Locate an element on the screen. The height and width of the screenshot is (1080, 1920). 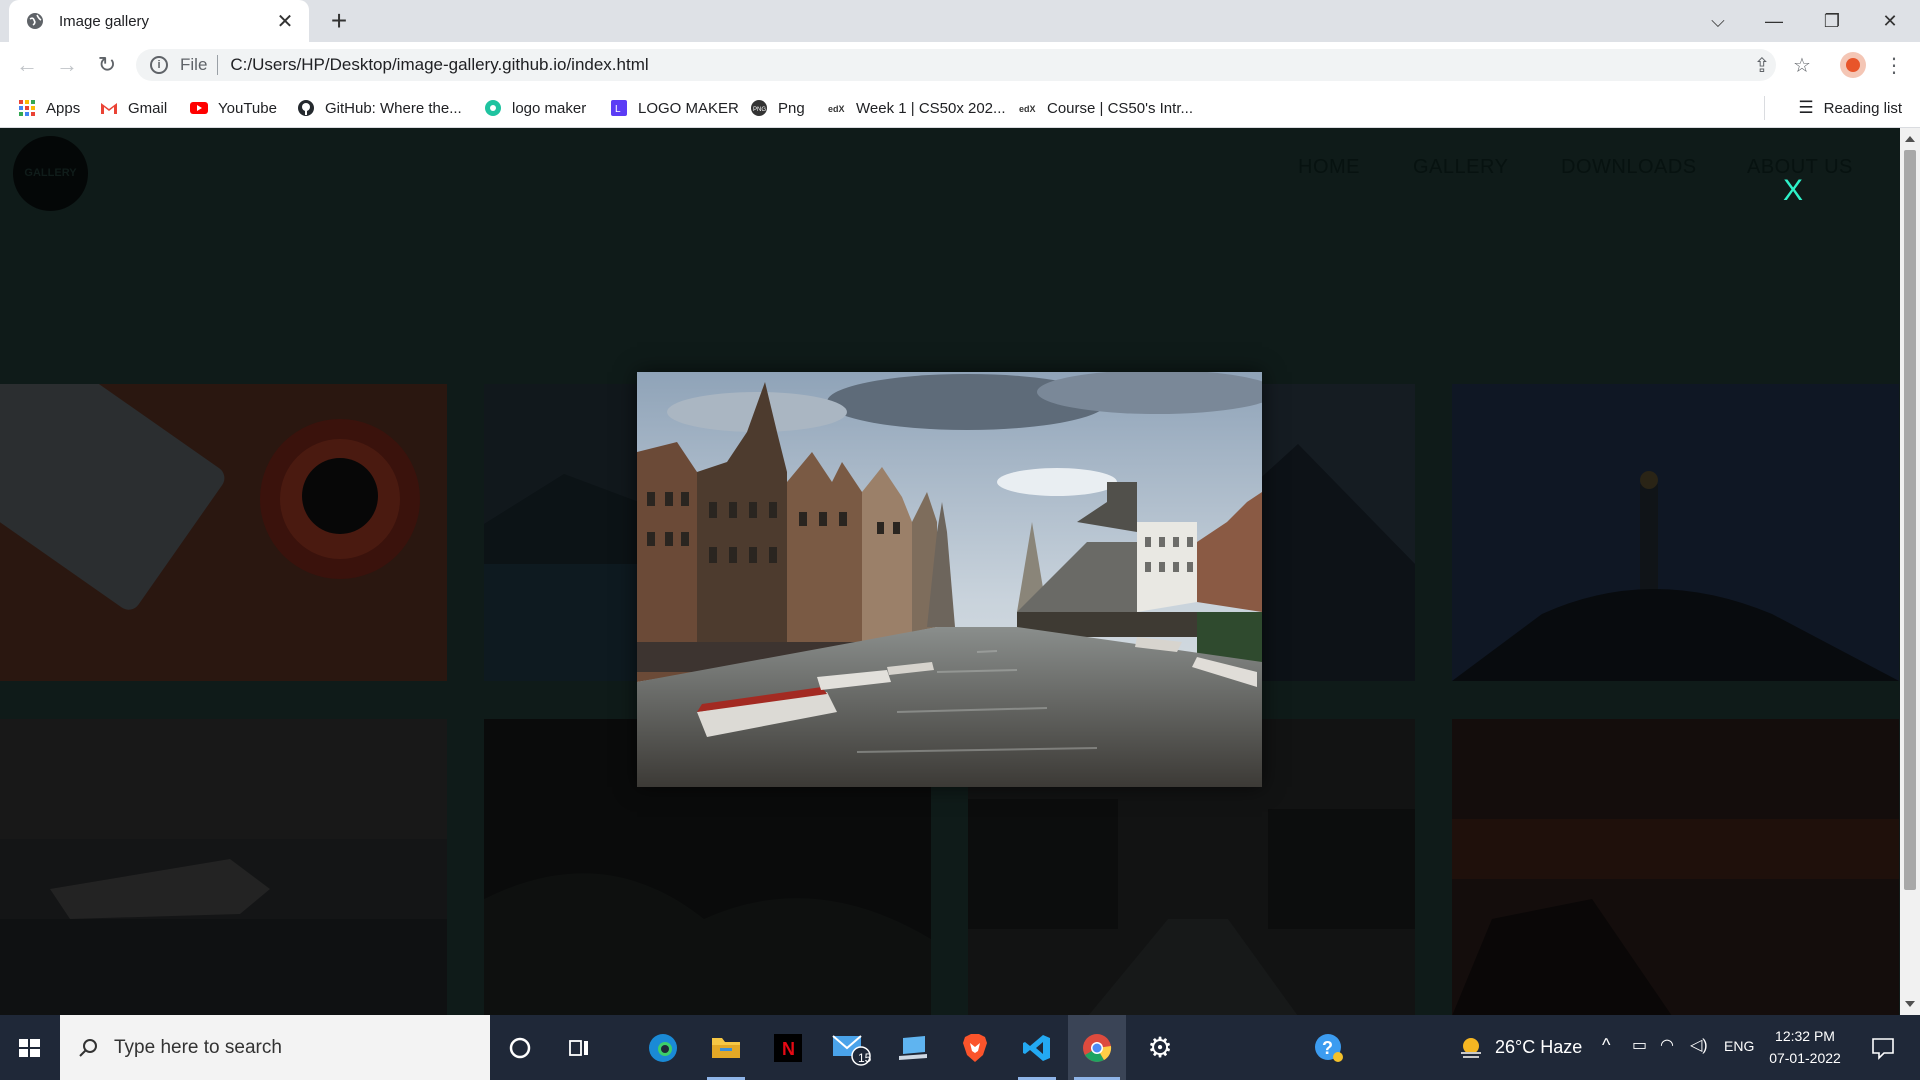
reading-list-icon: ☰ is located at coordinates (1806, 107).